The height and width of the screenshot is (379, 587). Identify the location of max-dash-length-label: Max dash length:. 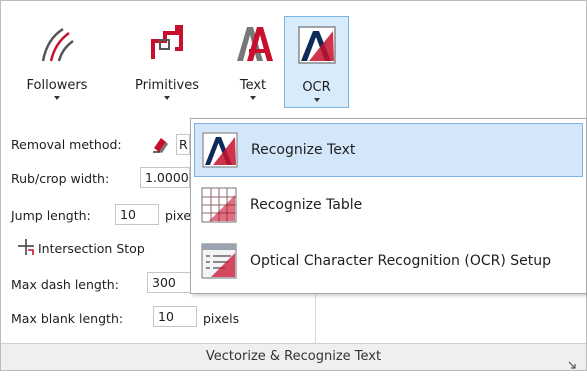
(65, 284).